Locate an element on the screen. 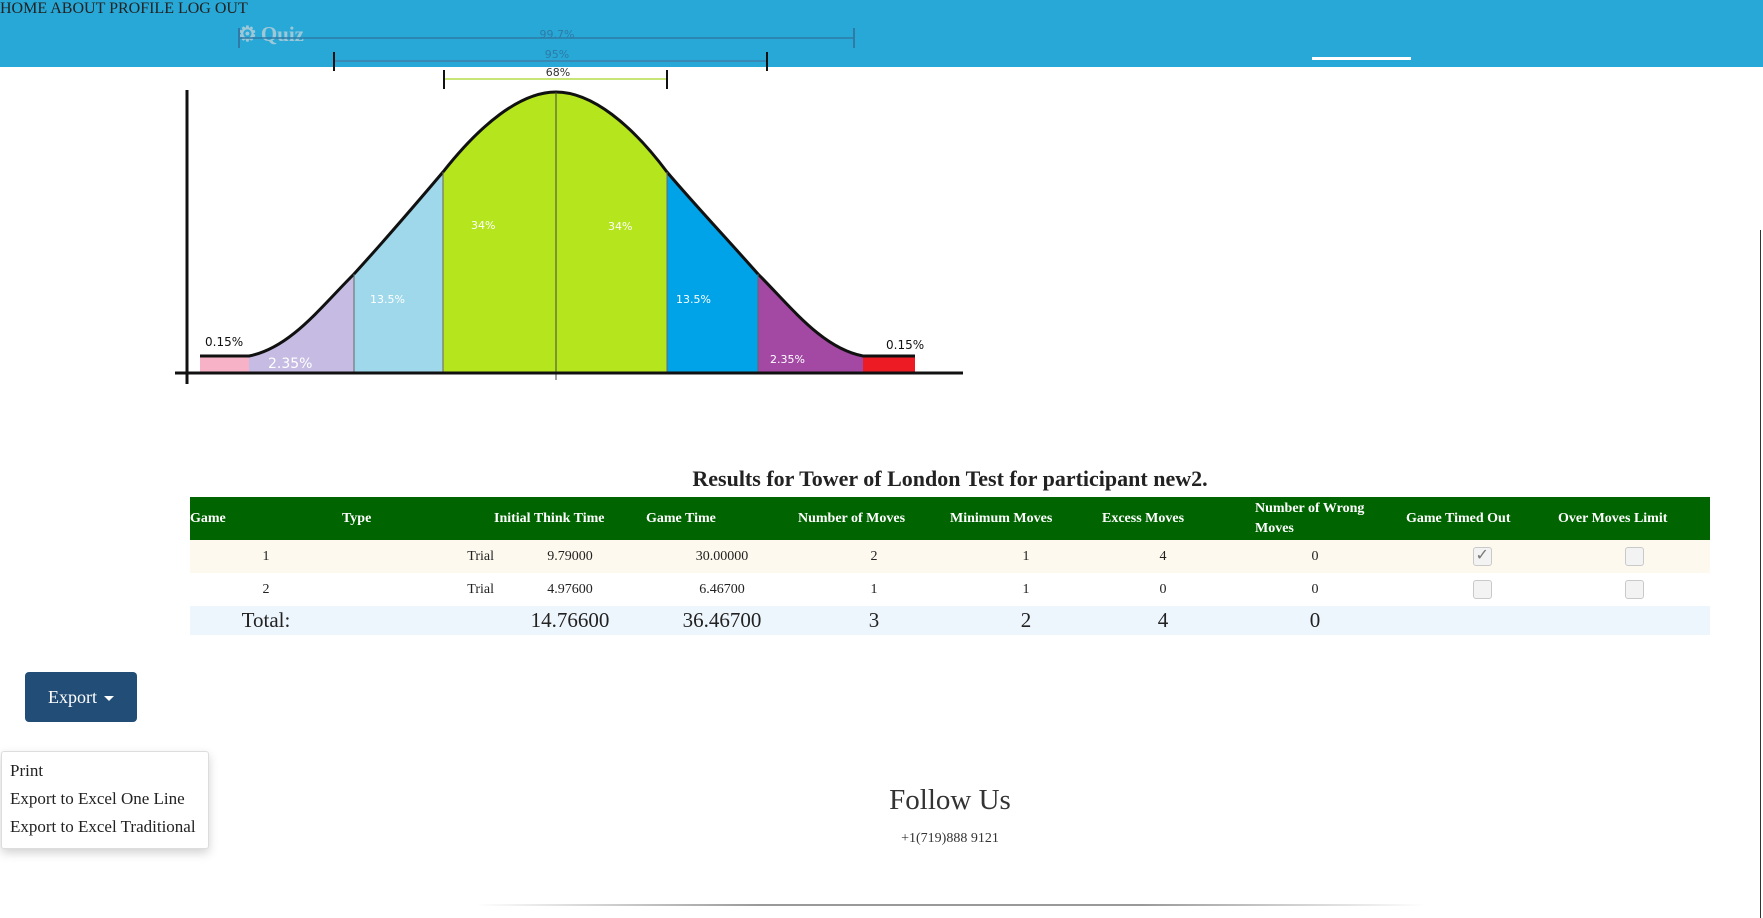 This screenshot has height=918, width=1763. cell-time: 30.00000 is located at coordinates (722, 556).